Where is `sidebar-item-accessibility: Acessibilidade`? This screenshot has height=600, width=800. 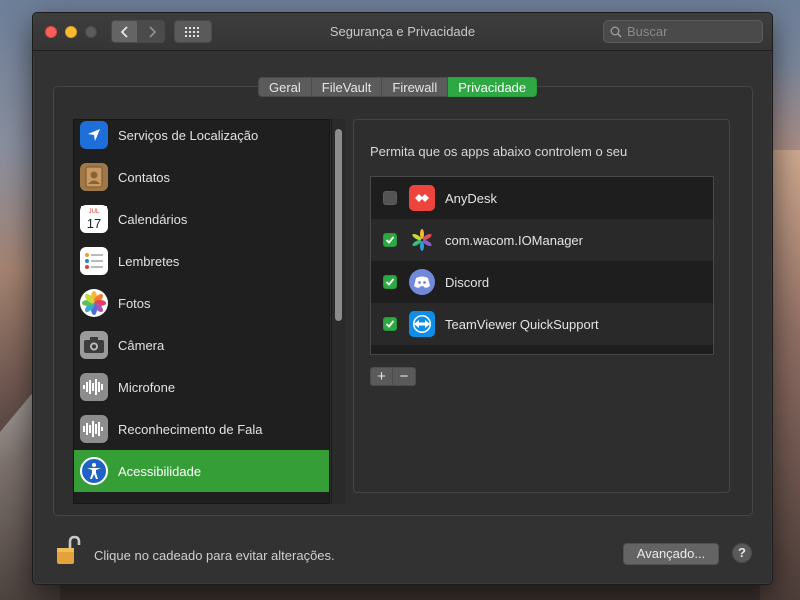 sidebar-item-accessibility: Acessibilidade is located at coordinates (201, 471).